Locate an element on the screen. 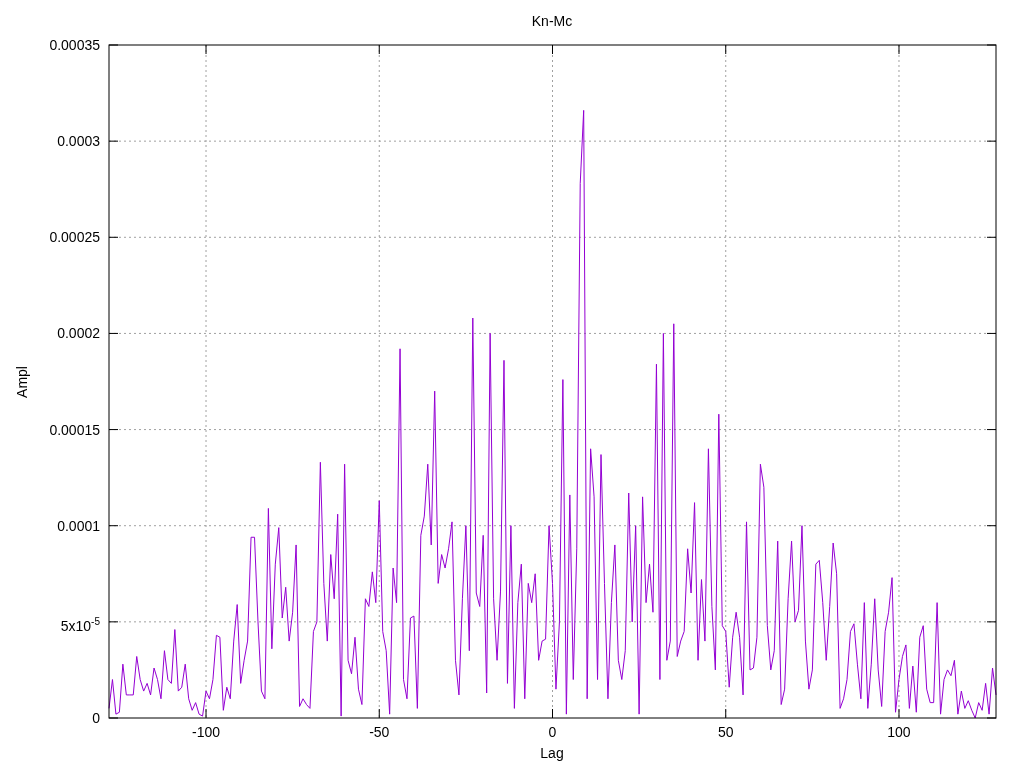 The width and height of the screenshot is (1024, 768). y-axis-label: Ampl is located at coordinates (22, 382).